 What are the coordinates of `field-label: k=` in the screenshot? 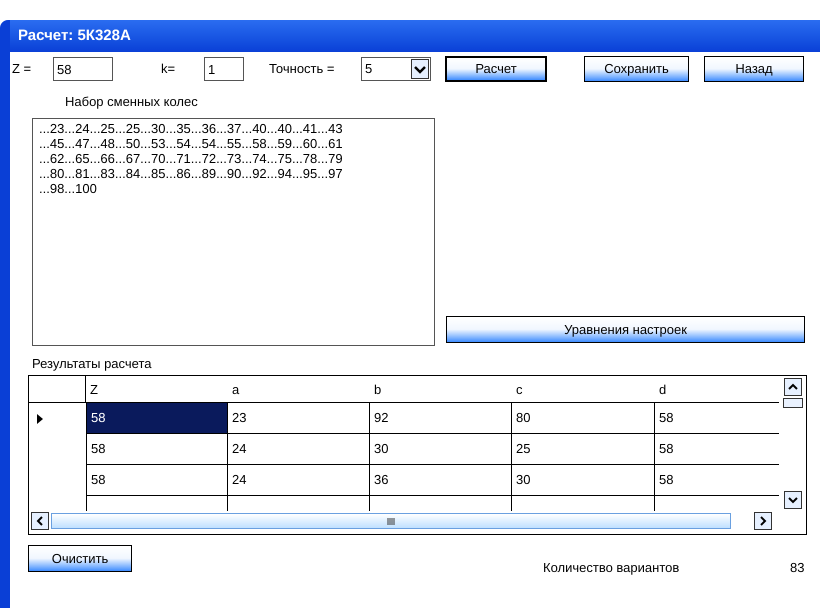 It's located at (168, 69).